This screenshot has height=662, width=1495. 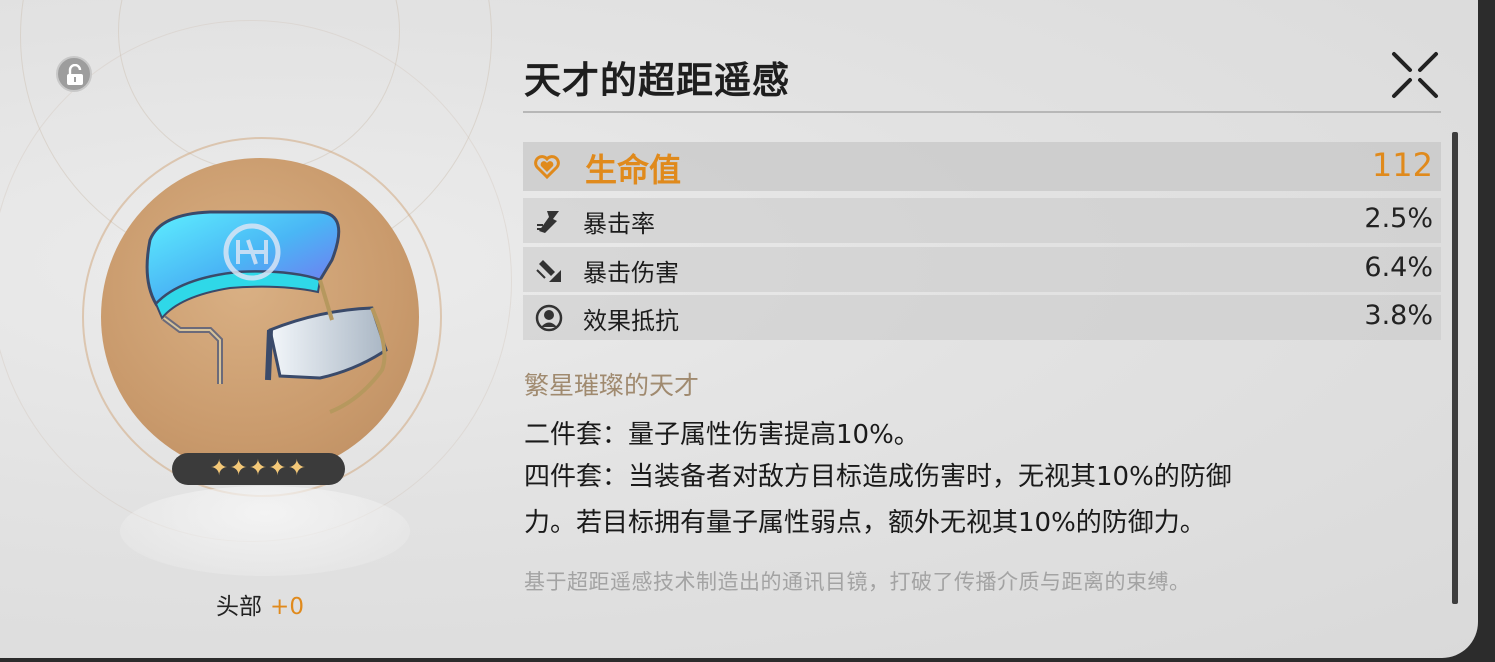 I want to click on crit-rate-icon, so click(x=548, y=222).